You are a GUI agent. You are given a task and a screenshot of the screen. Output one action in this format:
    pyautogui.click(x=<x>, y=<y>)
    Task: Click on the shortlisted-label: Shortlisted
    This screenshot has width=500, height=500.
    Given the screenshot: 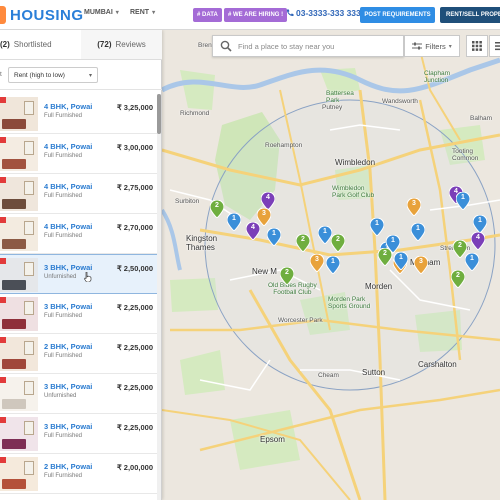 What is the action you would take?
    pyautogui.click(x=32, y=44)
    